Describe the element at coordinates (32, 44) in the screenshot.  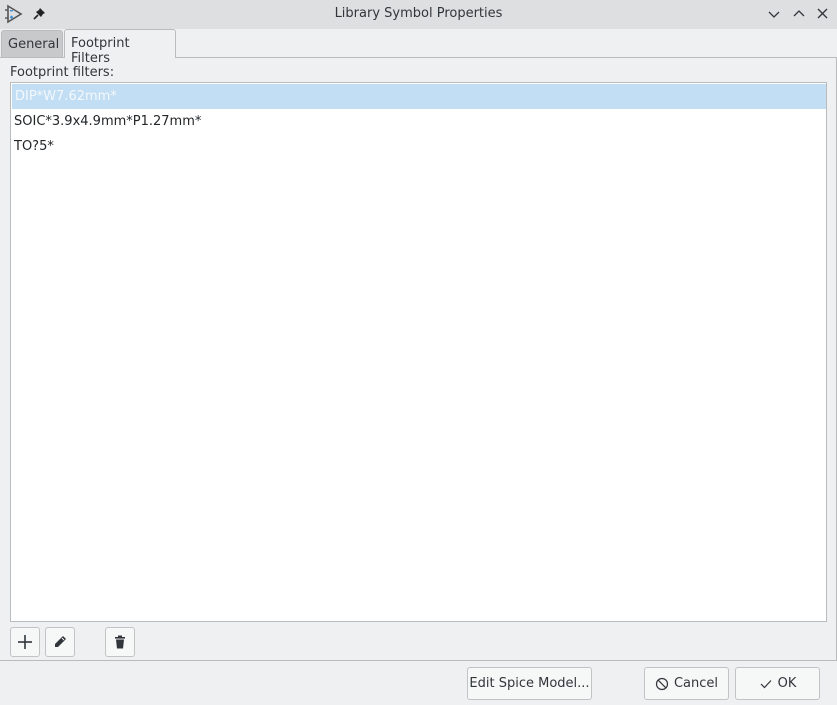
I see `tab-general: General` at that location.